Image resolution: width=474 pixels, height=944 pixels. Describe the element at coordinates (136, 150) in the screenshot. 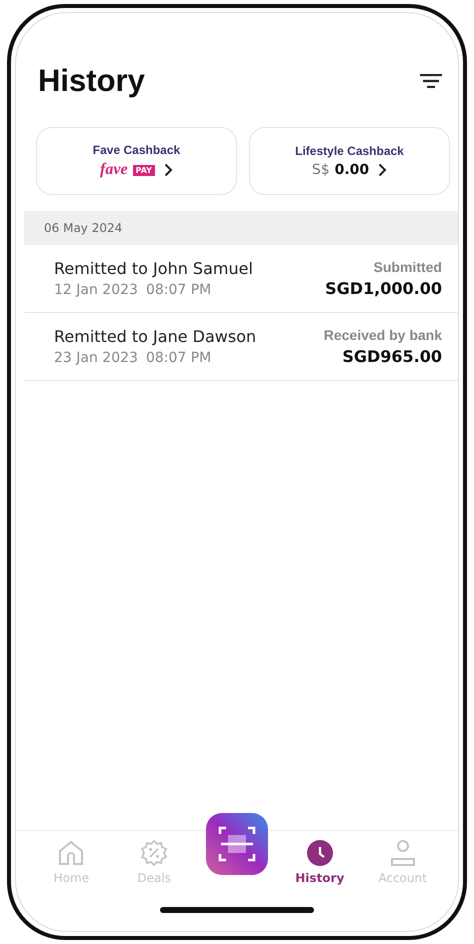

I see `card-title: Fave Cashback` at that location.